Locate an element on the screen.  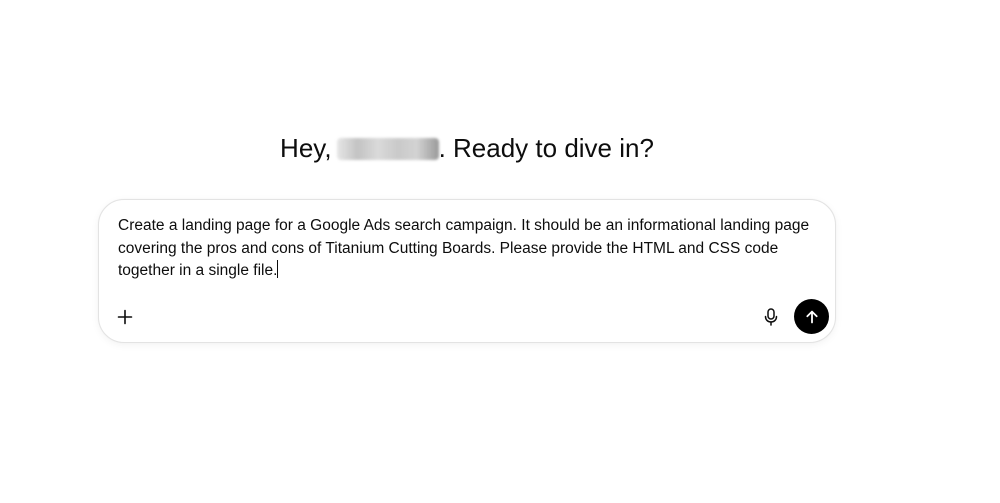
greeting-heading: Hey, . Ready to dive in? is located at coordinates (467, 148).